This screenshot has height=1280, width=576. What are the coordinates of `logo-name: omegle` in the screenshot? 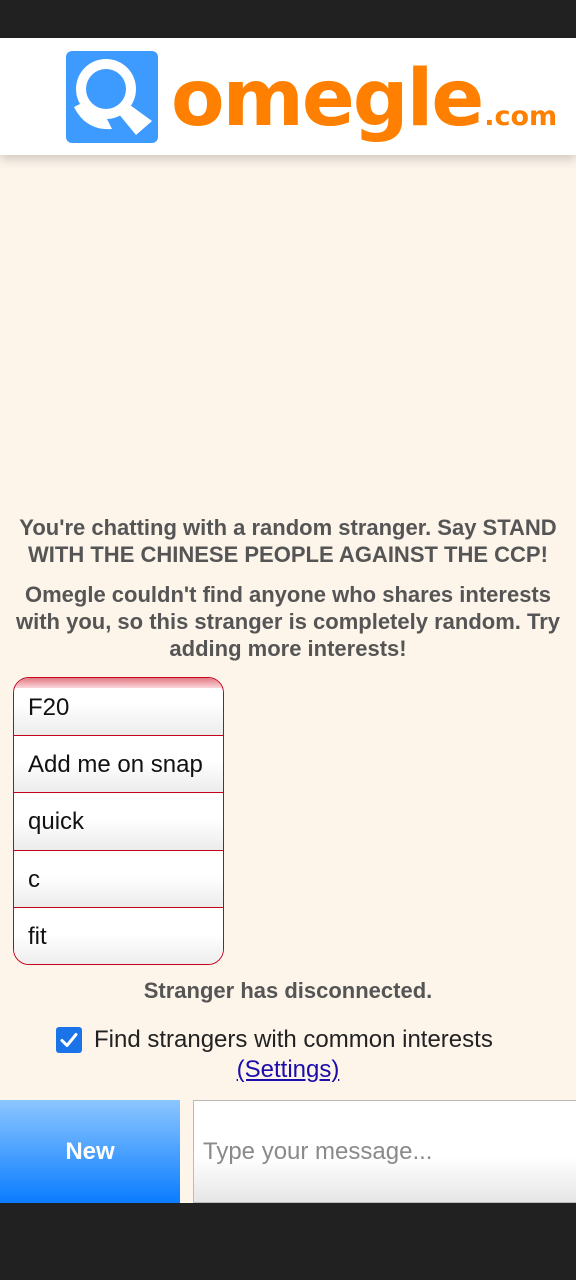 It's located at (327, 99).